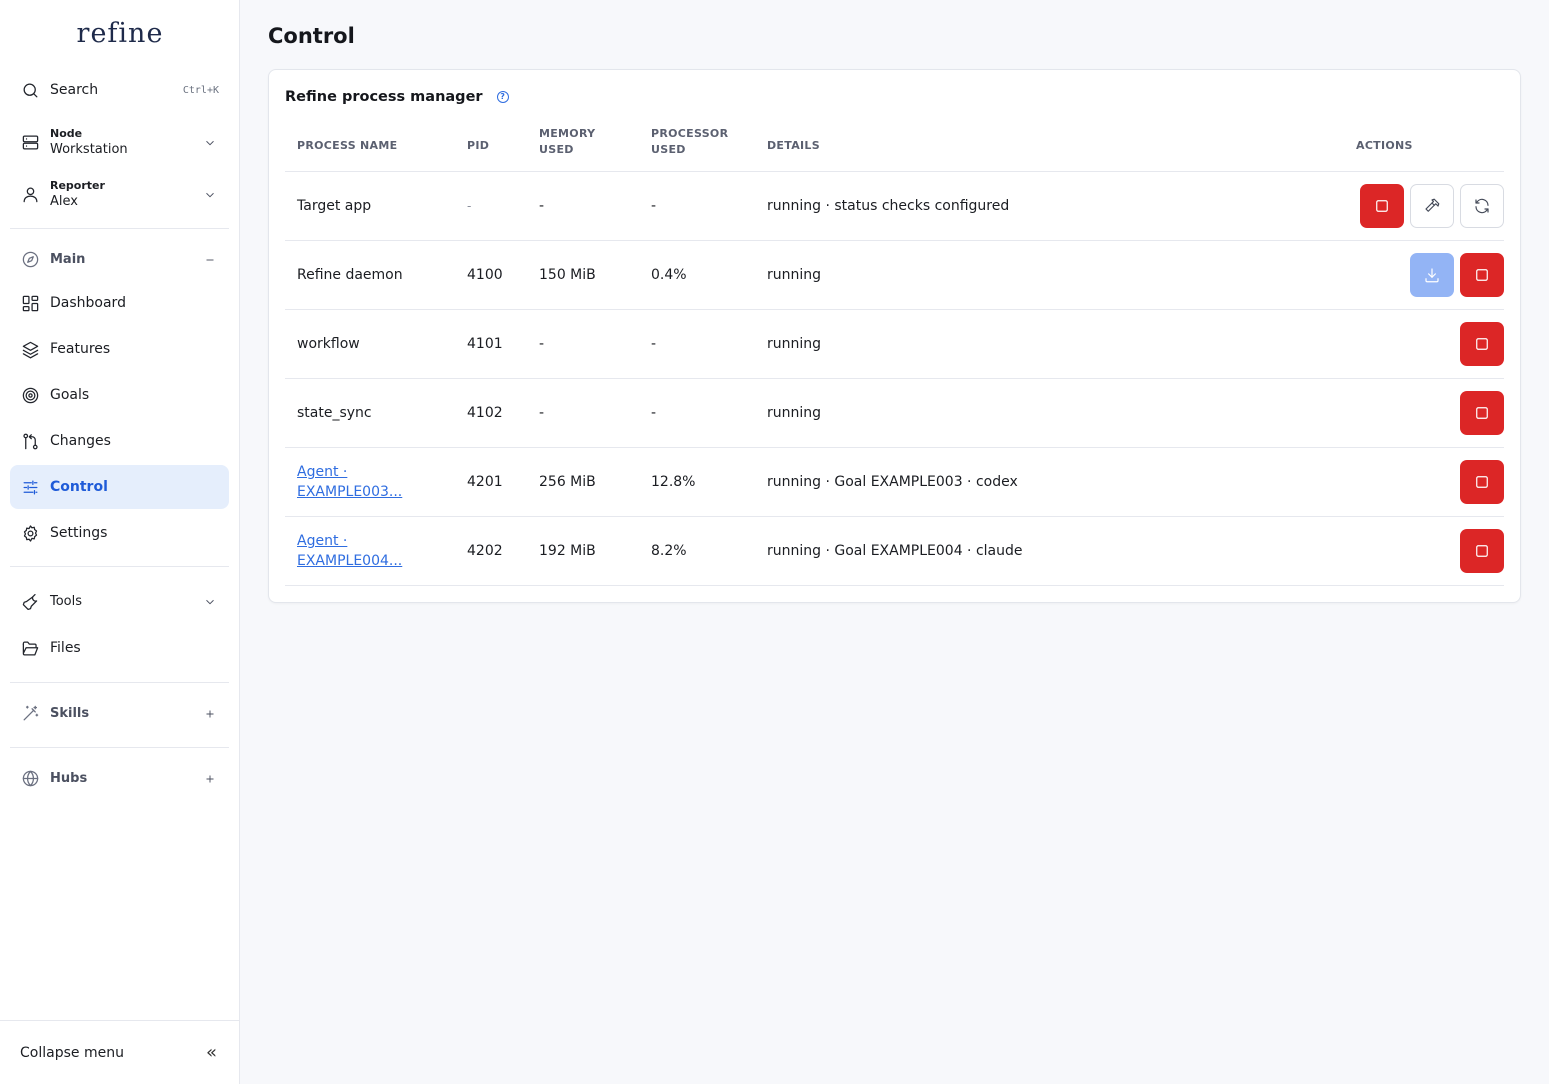 Image resolution: width=1549 pixels, height=1084 pixels. What do you see at coordinates (72, 1052) in the screenshot?
I see `collapse-menu-label: Collapse menu` at bounding box center [72, 1052].